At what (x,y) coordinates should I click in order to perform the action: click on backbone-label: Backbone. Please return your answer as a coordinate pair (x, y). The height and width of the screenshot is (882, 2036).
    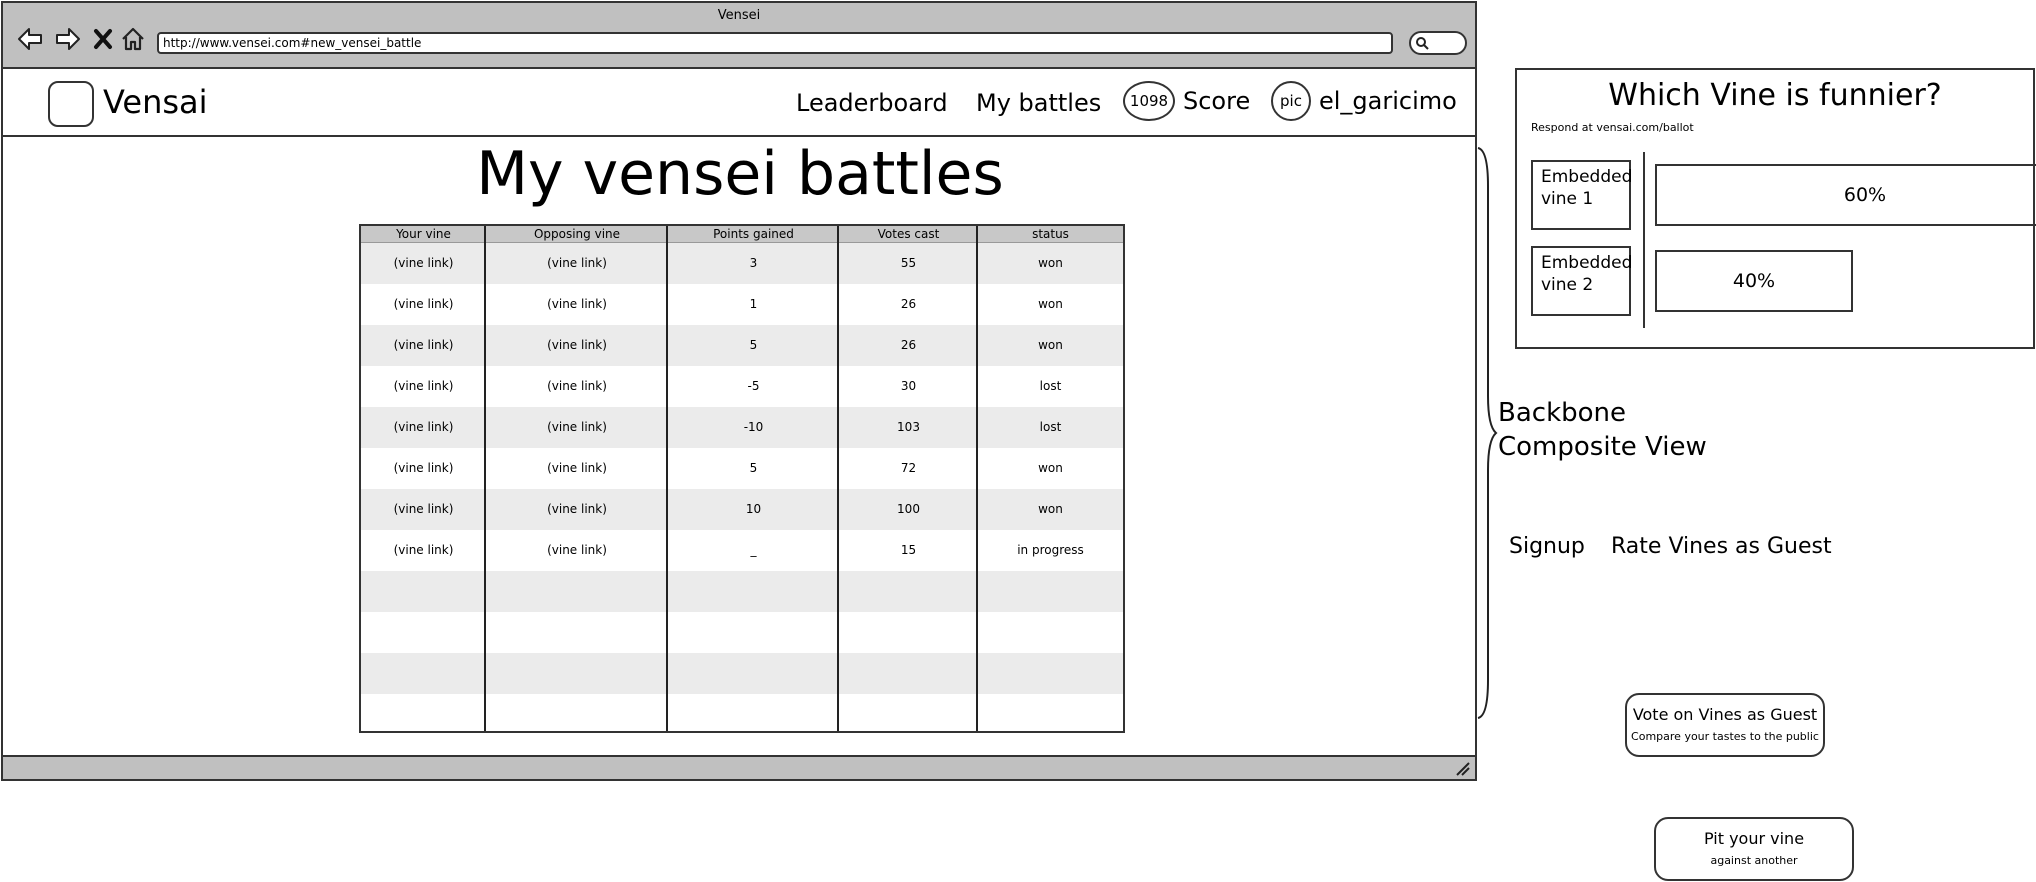
    Looking at the image, I should click on (1562, 413).